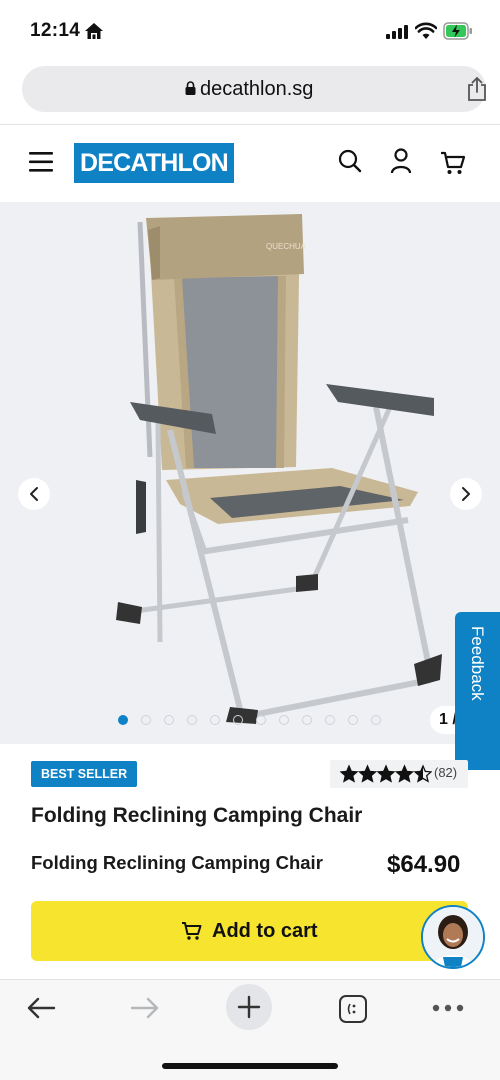 This screenshot has height=1080, width=500. Describe the element at coordinates (477, 663) in the screenshot. I see `feedback-label: Feedback` at that location.